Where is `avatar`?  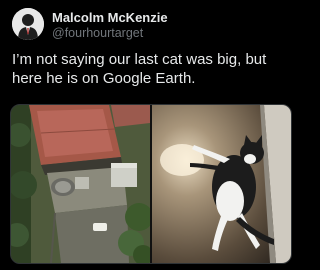
avatar is located at coordinates (28, 24).